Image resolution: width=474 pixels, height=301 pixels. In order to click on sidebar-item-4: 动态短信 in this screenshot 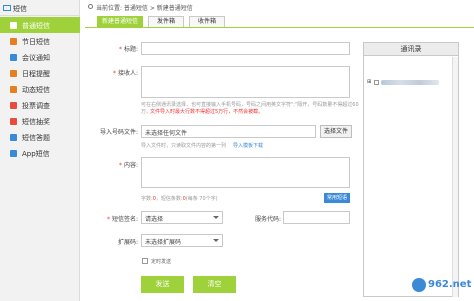, I will do `click(40, 89)`.